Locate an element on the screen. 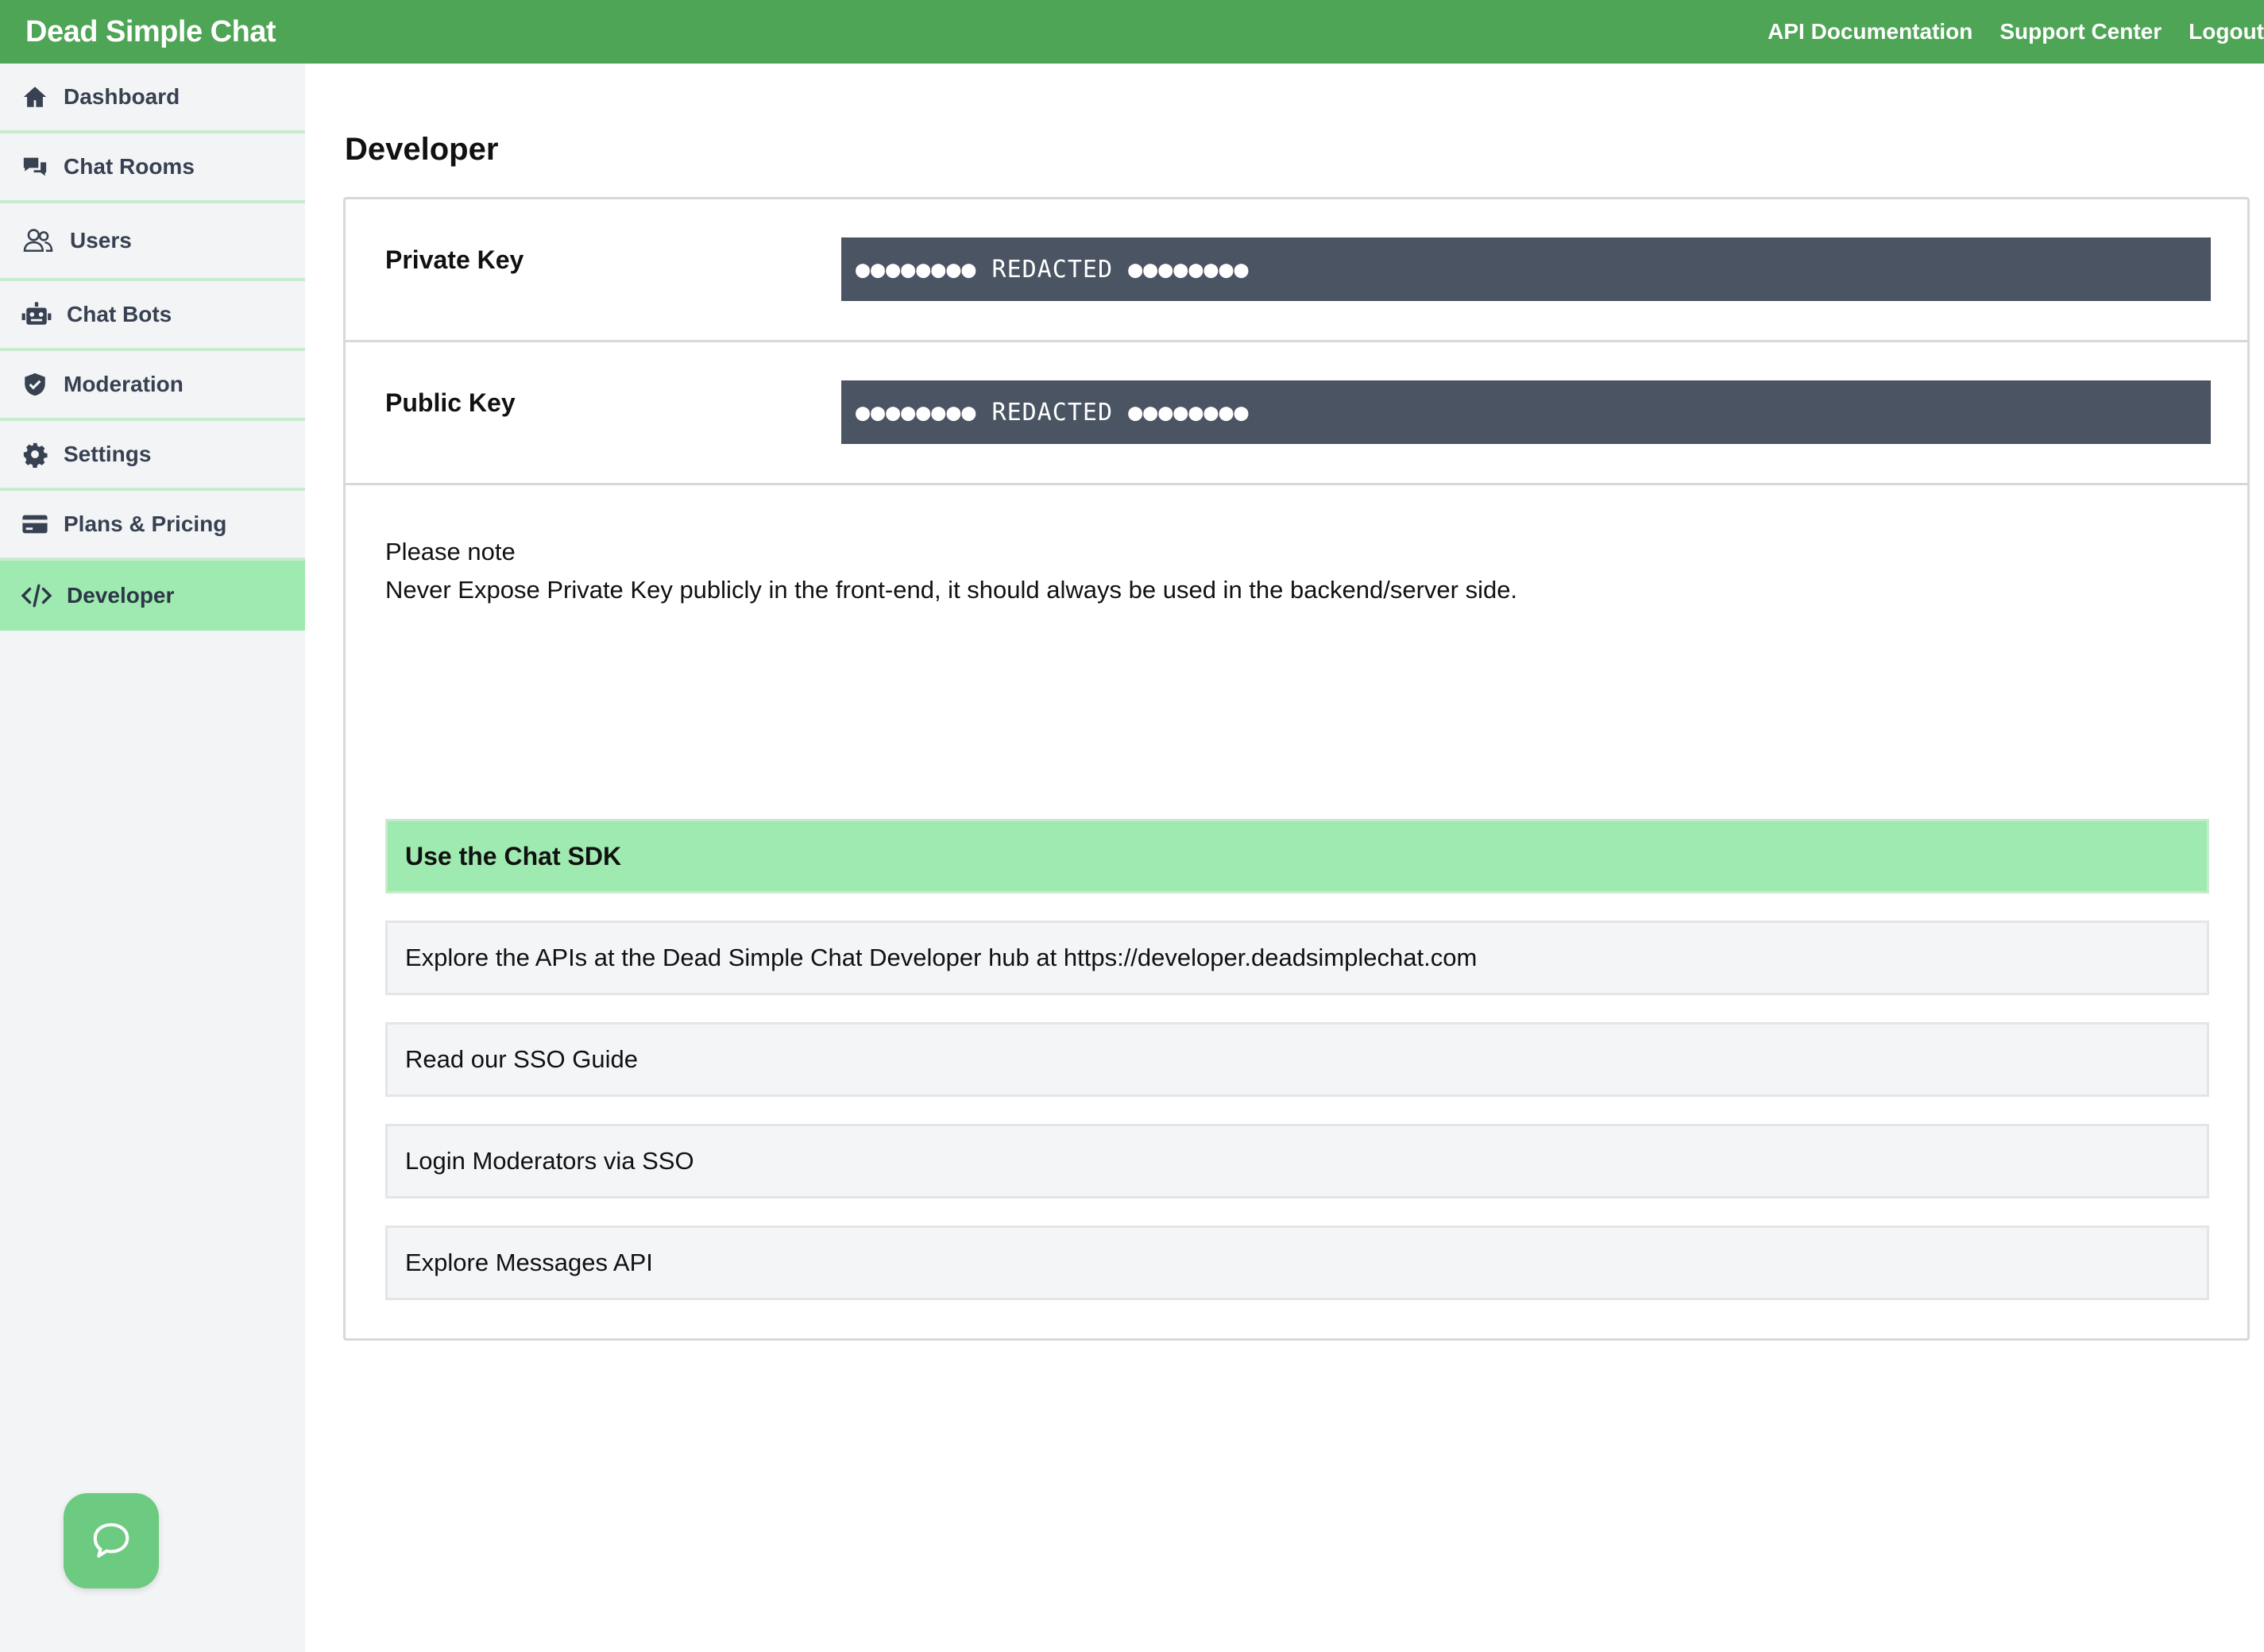  api-documentation-link: API Documentation is located at coordinates (1870, 31).